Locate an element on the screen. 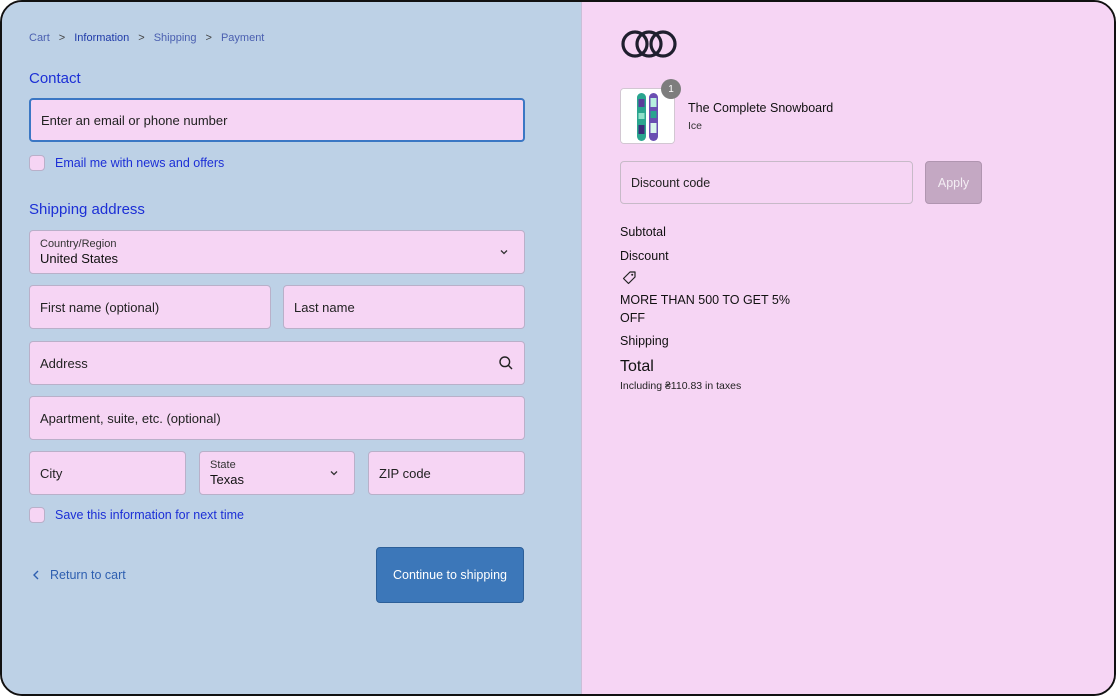 Image resolution: width=1116 pixels, height=696 pixels. first-name-field: First name (optional) is located at coordinates (150, 307).